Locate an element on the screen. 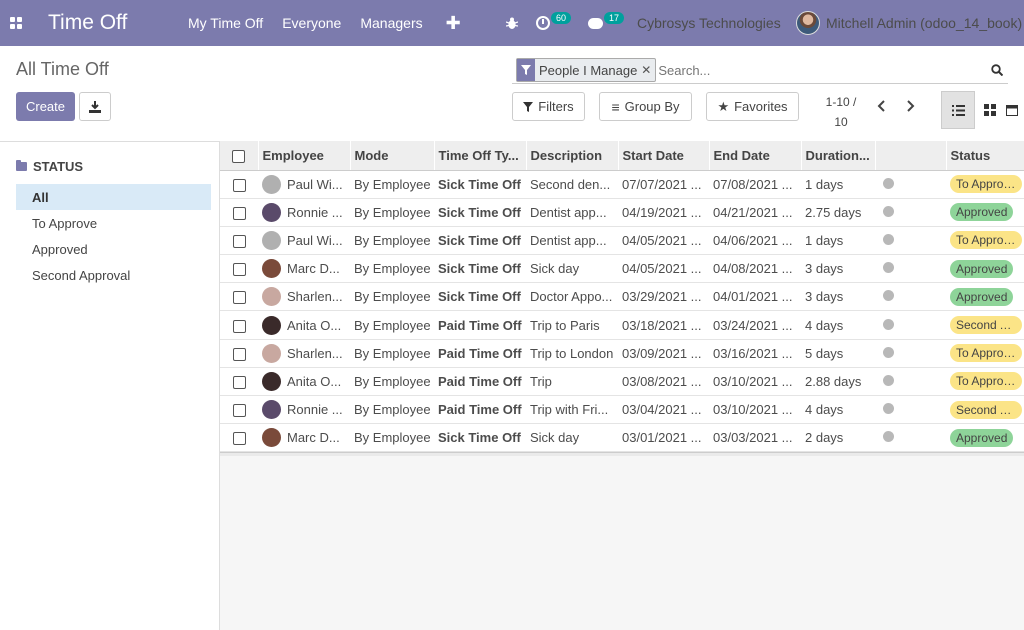  cell-duration: 4 days is located at coordinates (838, 325).